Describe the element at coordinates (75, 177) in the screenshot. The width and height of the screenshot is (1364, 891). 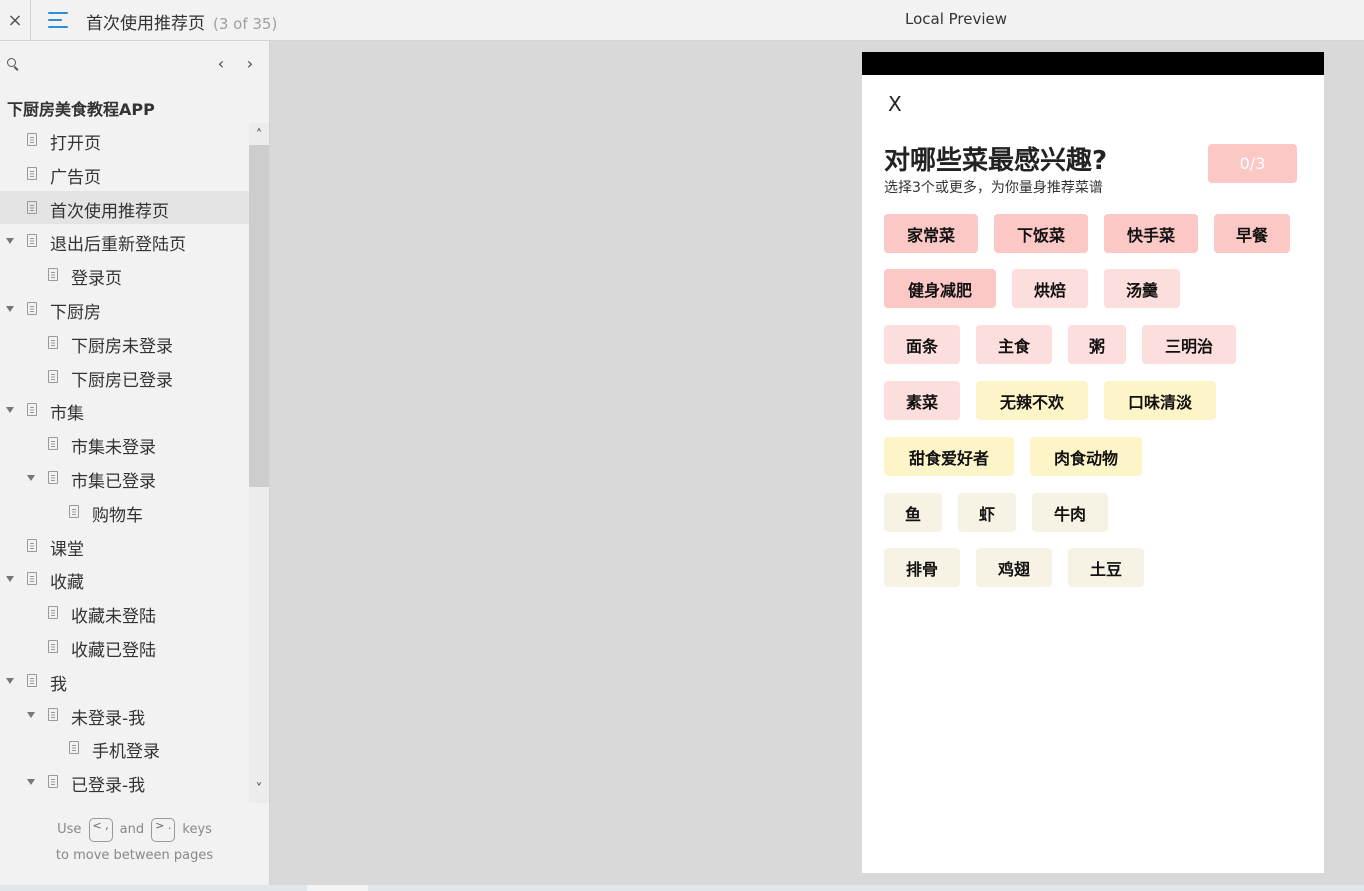
I see `tree-item-label: 广告页` at that location.